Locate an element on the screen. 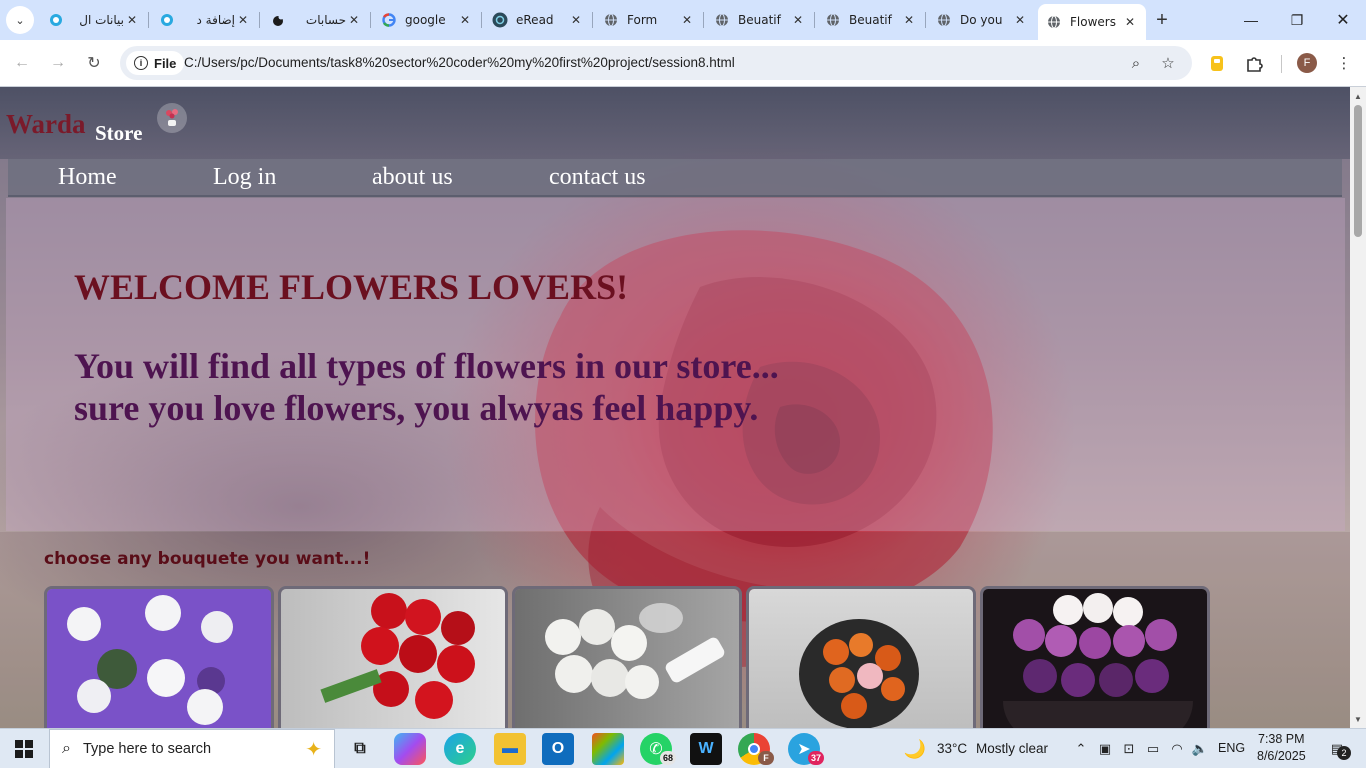 The image size is (1366, 768). battery-icon: ▭ is located at coordinates (1153, 749).